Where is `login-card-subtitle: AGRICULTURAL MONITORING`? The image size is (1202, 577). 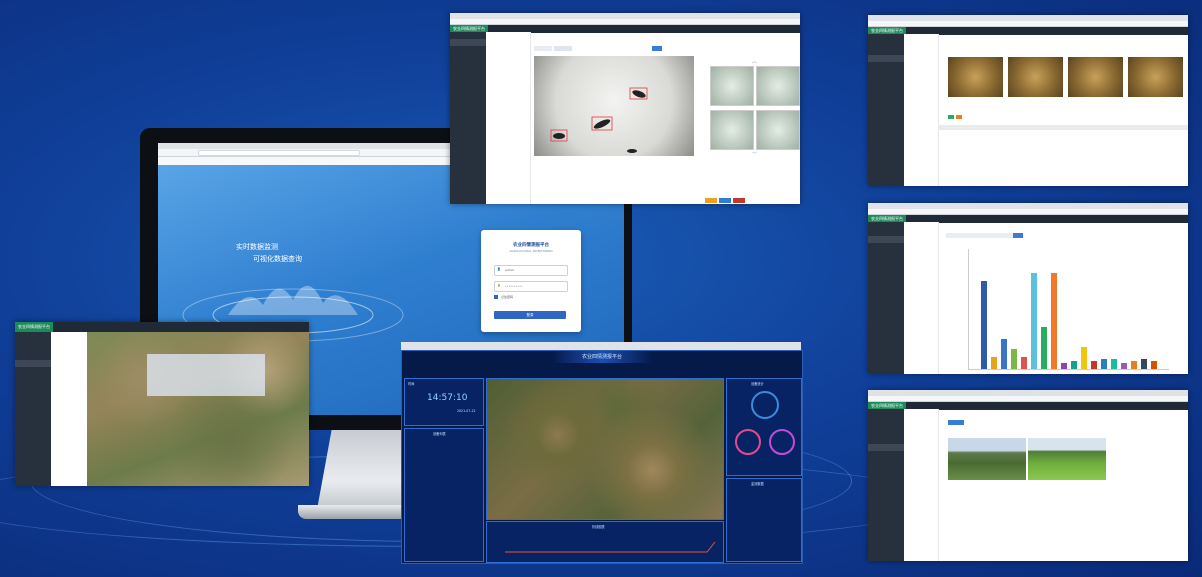
login-card-subtitle: AGRICULTURAL MONITORING is located at coordinates (531, 251).